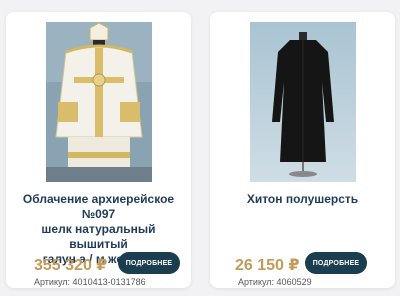 Image resolution: width=400 pixels, height=296 pixels. What do you see at coordinates (267, 265) in the screenshot?
I see `product-price: 26 150 ₽` at bounding box center [267, 265].